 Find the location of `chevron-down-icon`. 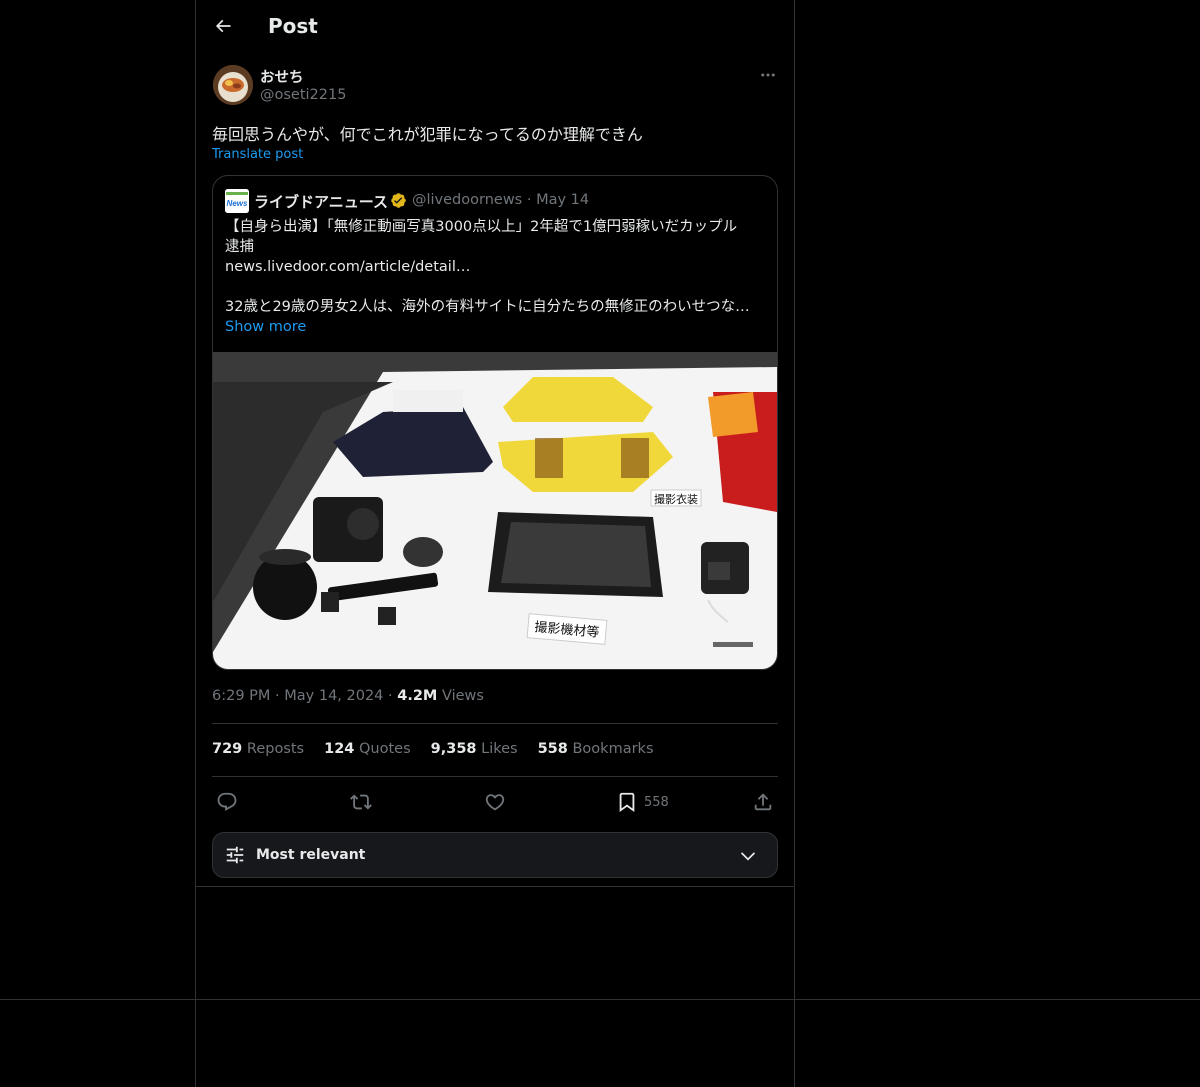

chevron-down-icon is located at coordinates (748, 856).